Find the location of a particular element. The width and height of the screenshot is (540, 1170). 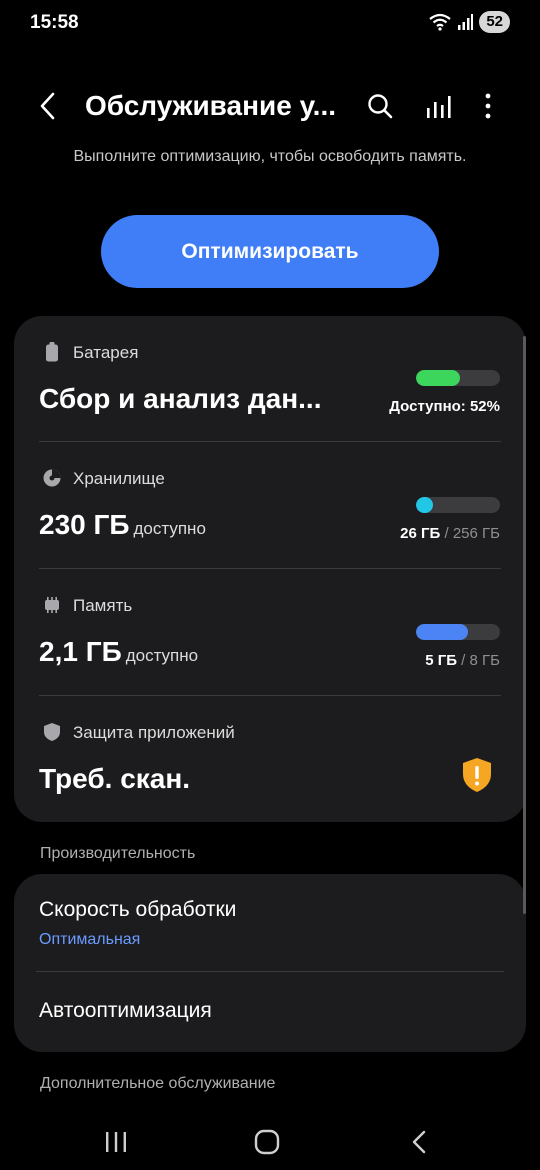

memory-free-unit: доступно is located at coordinates (162, 655).